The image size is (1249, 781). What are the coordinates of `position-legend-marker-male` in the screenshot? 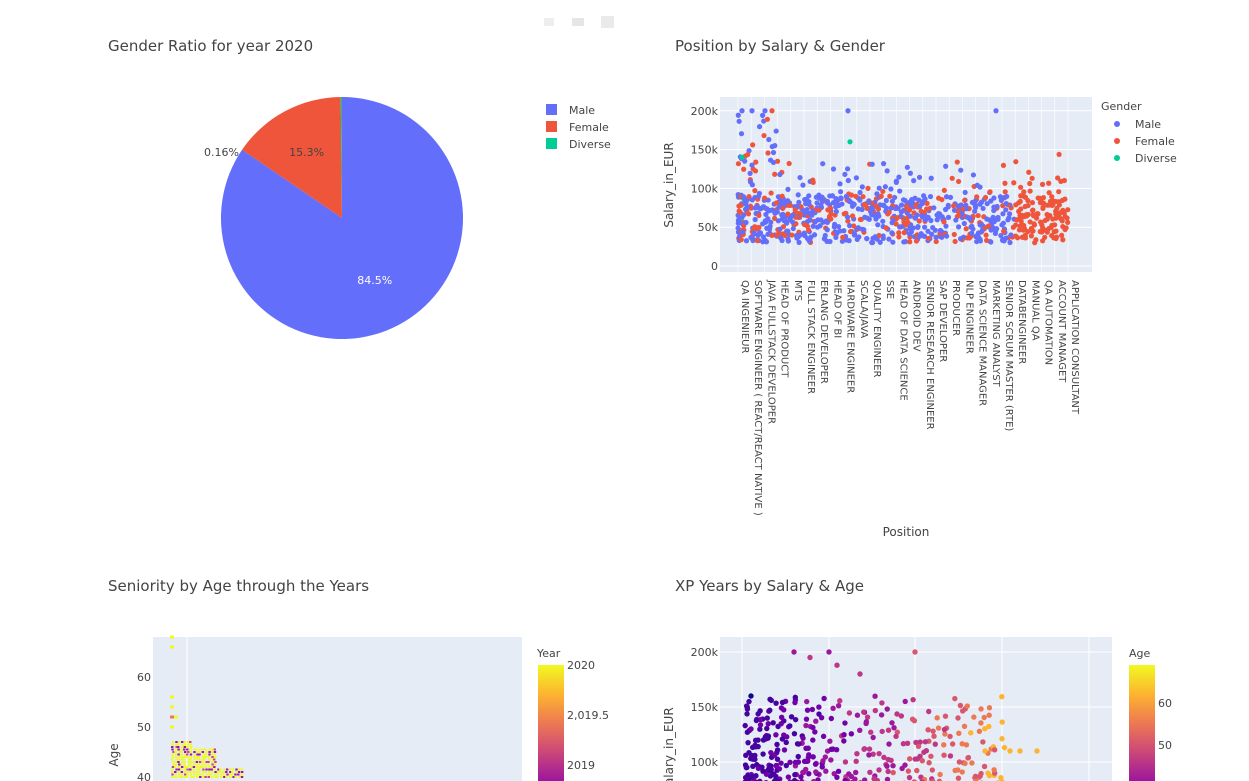 It's located at (1117, 124).